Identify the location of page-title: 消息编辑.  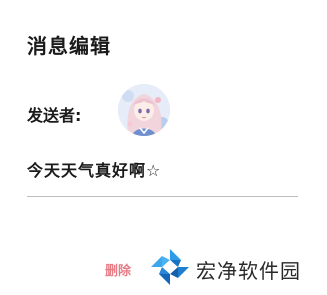
(69, 46).